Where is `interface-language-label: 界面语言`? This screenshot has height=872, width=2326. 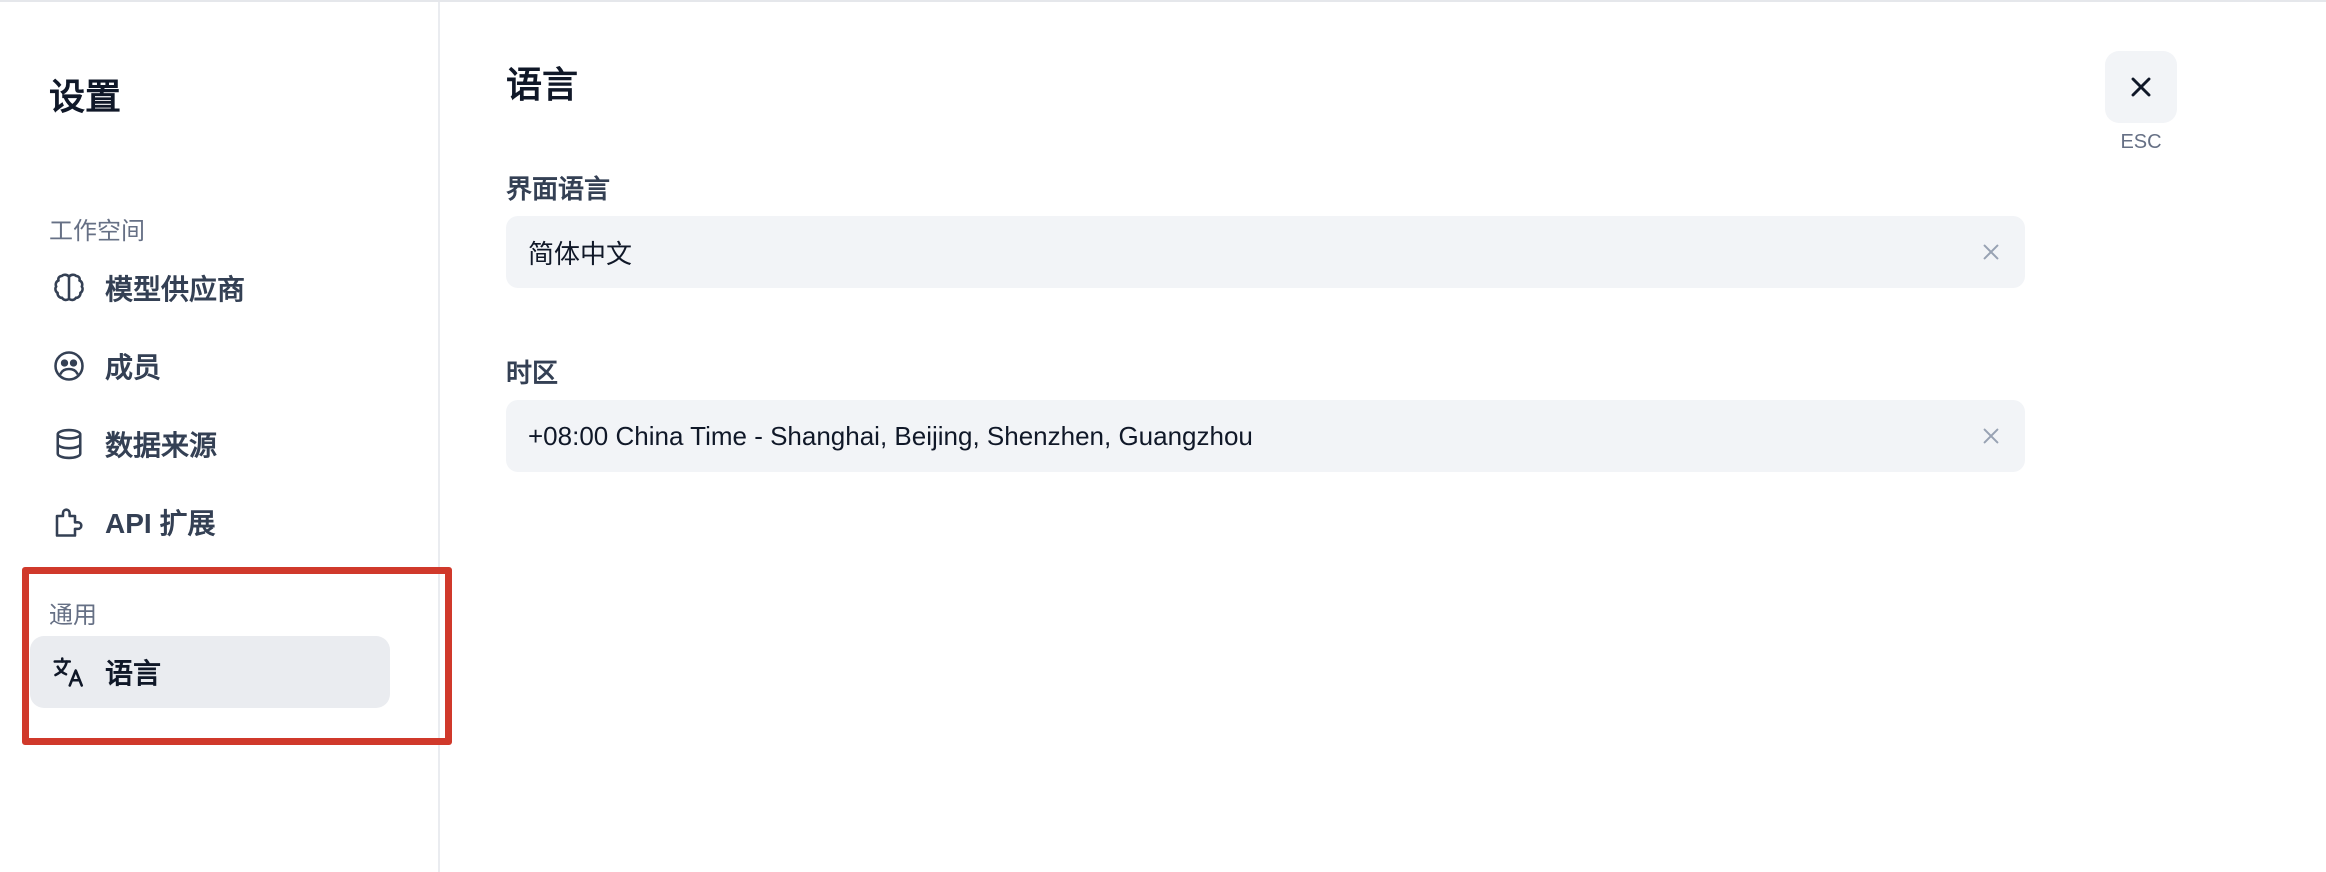
interface-language-label: 界面语言 is located at coordinates (558, 189).